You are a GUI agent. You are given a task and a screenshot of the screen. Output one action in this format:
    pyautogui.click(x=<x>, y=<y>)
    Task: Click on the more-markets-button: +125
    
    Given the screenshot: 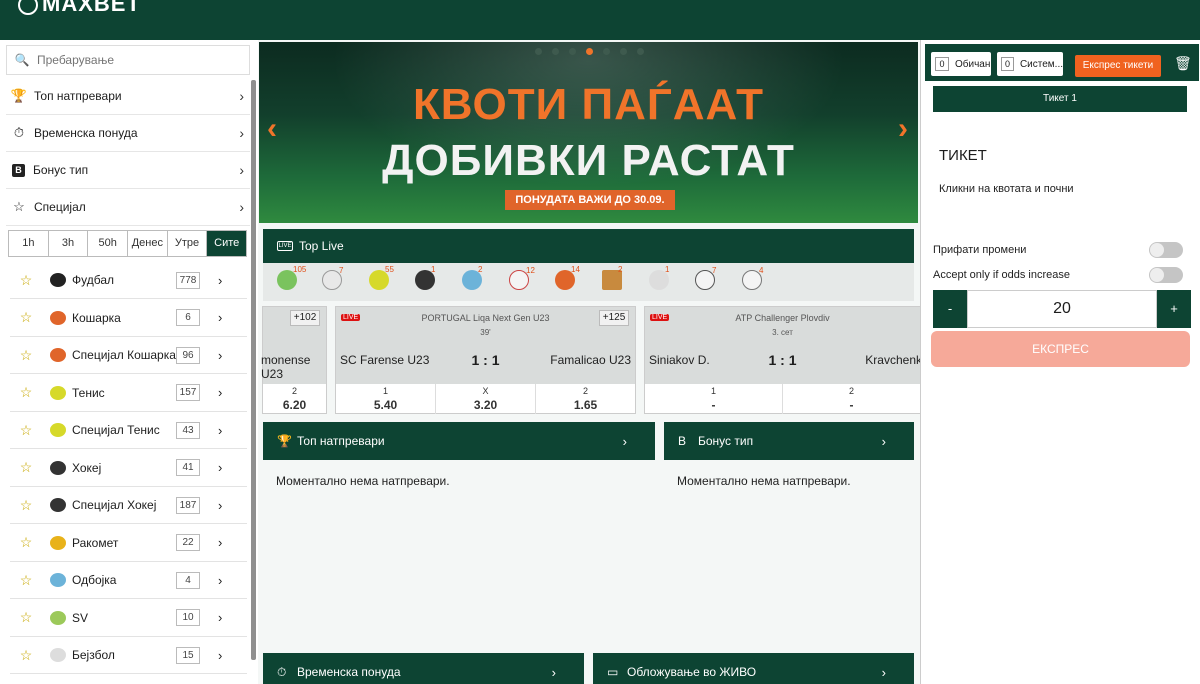 What is the action you would take?
    pyautogui.click(x=614, y=318)
    